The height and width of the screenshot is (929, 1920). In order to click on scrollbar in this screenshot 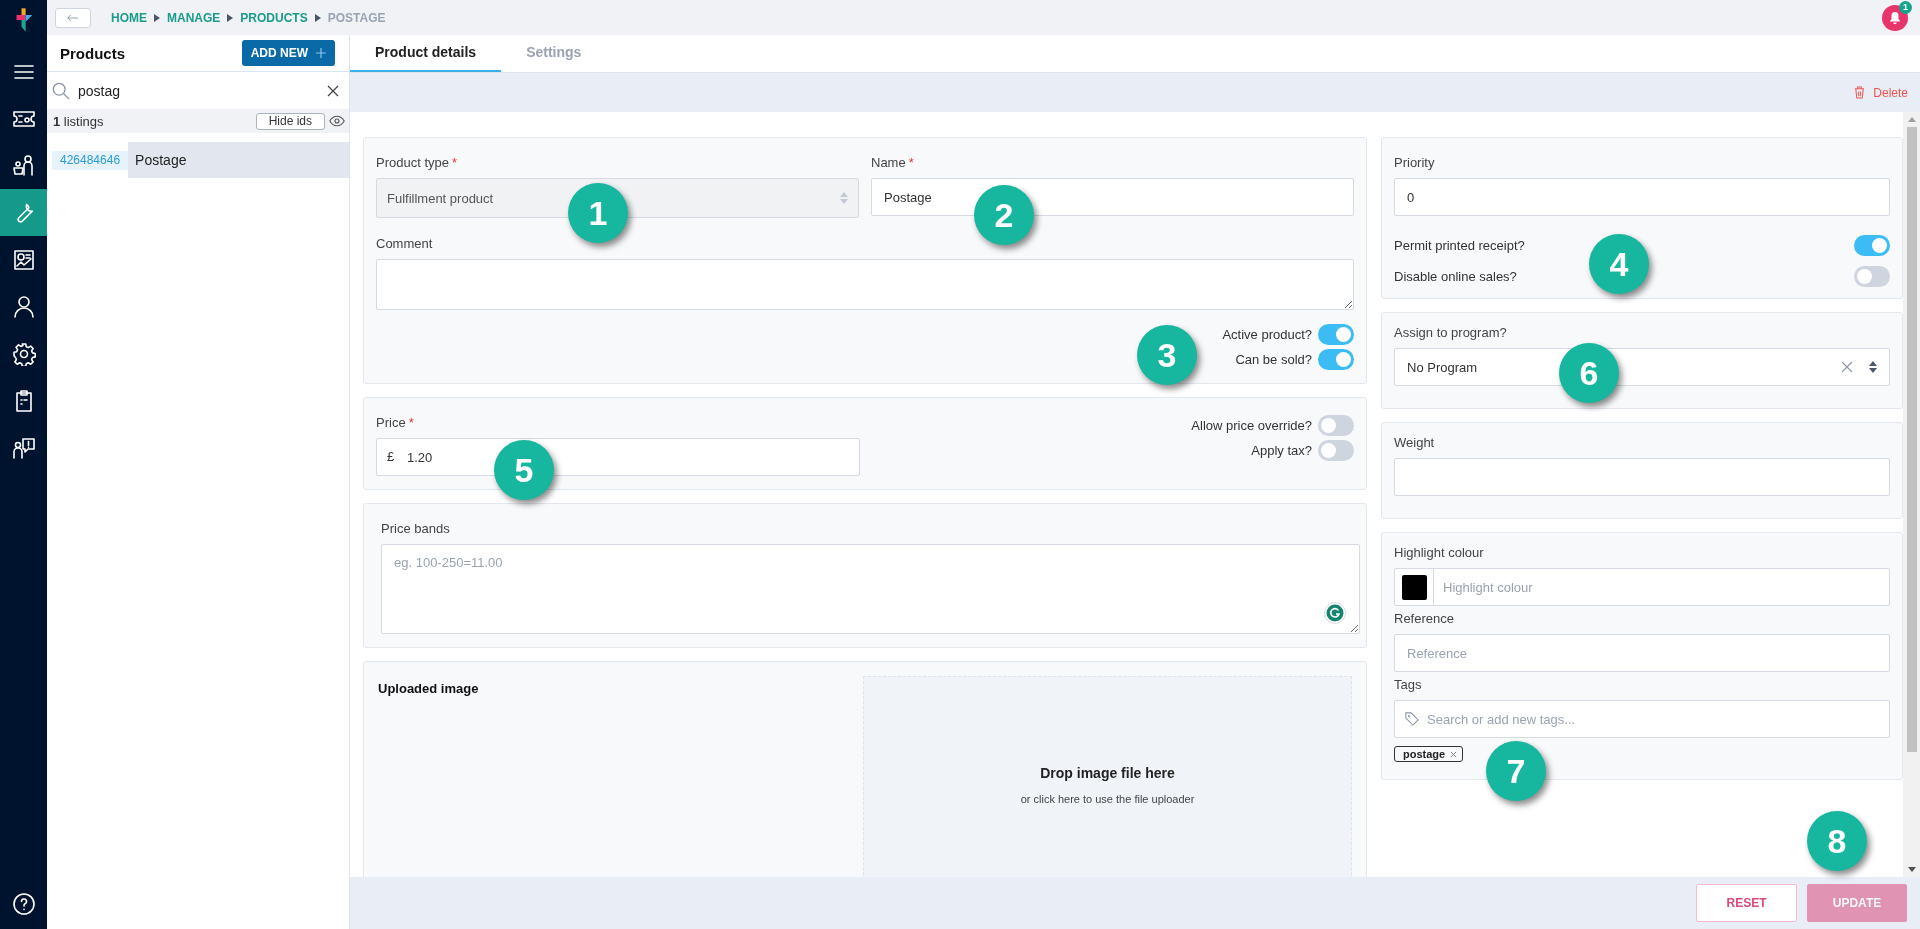, I will do `click(1911, 494)`.